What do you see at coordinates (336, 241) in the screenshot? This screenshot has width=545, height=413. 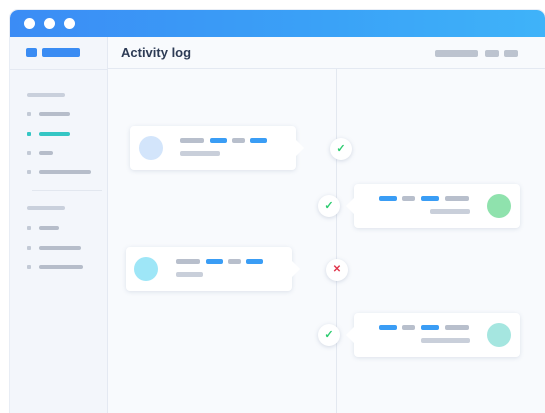 I see `timeline-line` at bounding box center [336, 241].